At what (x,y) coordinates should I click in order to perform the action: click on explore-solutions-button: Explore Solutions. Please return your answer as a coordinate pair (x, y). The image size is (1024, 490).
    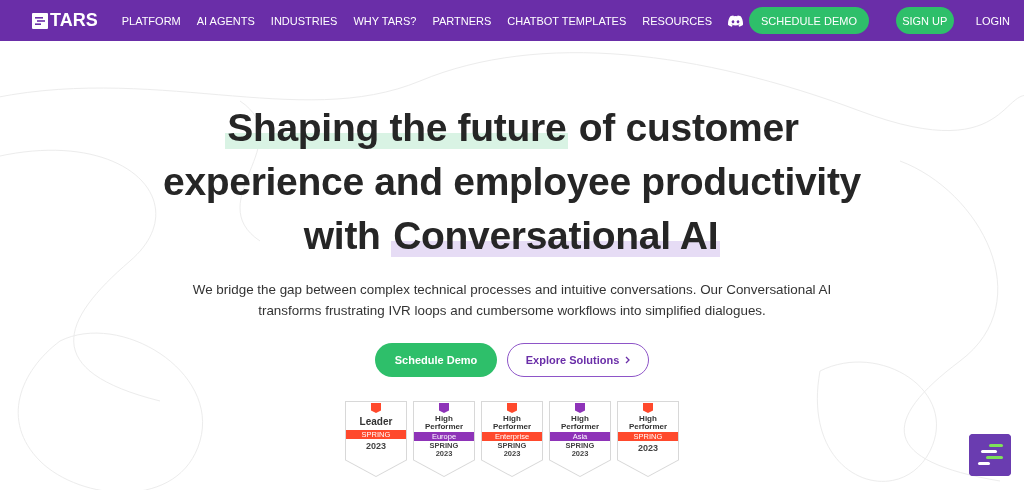
    Looking at the image, I should click on (578, 360).